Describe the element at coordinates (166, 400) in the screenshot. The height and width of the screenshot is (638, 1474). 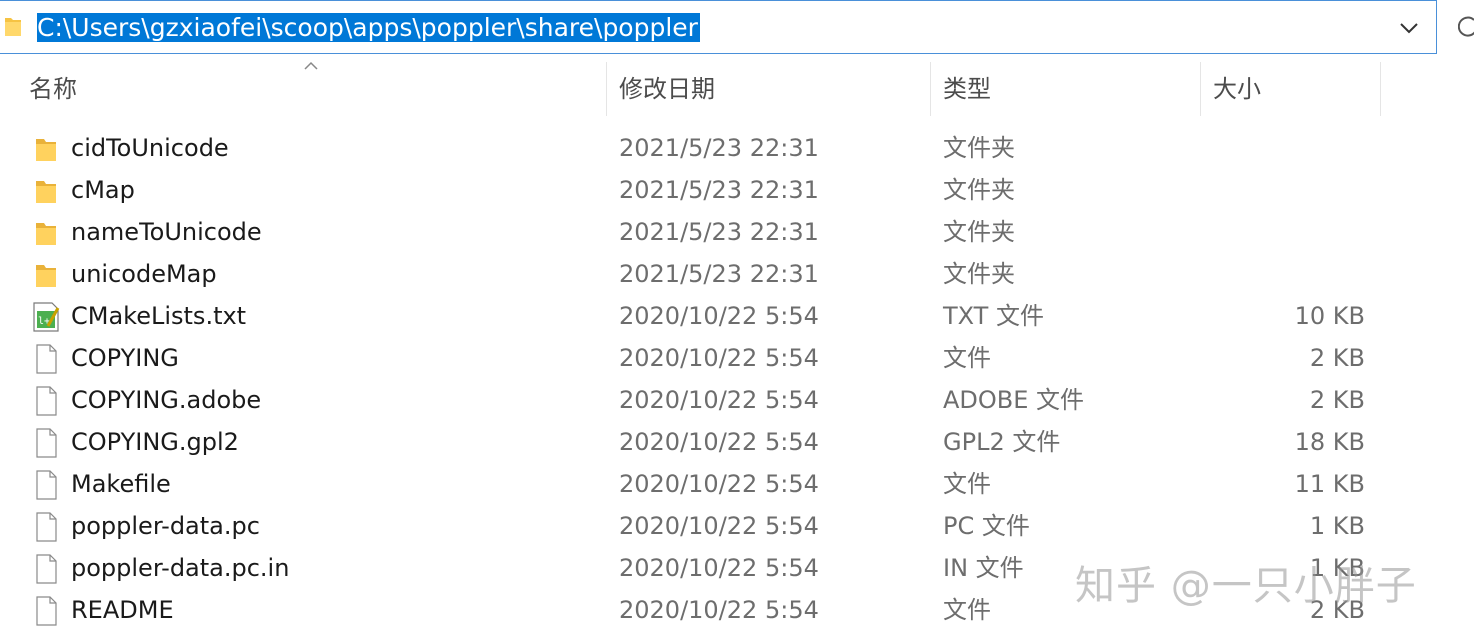
I see `file-name: COPYING.adobe` at that location.